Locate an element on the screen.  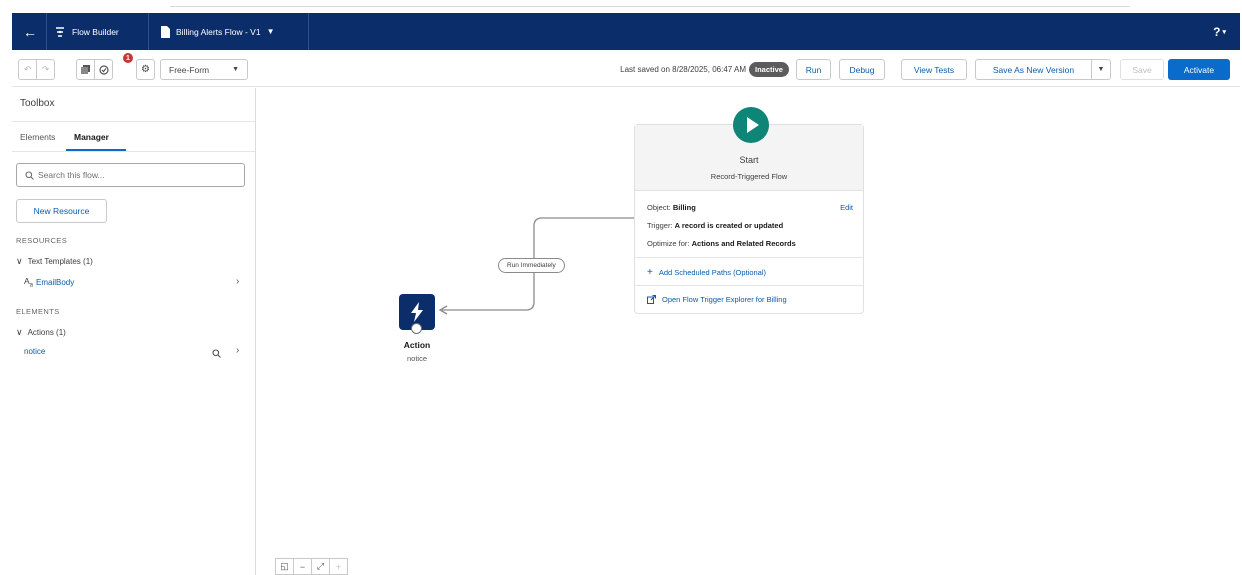
lightning-icon is located at coordinates (417, 312).